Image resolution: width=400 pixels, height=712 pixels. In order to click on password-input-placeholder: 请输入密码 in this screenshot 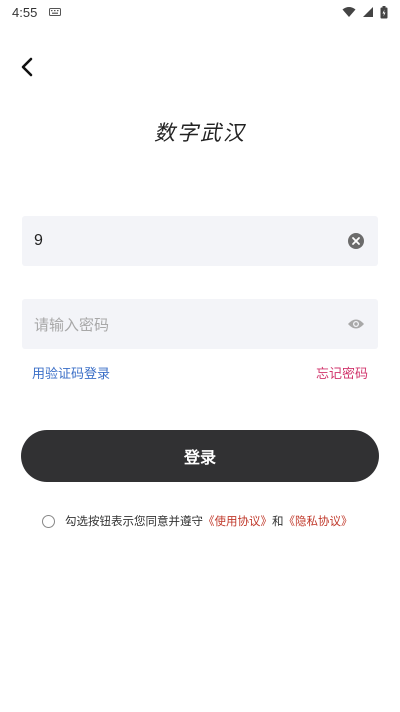, I will do `click(190, 324)`.